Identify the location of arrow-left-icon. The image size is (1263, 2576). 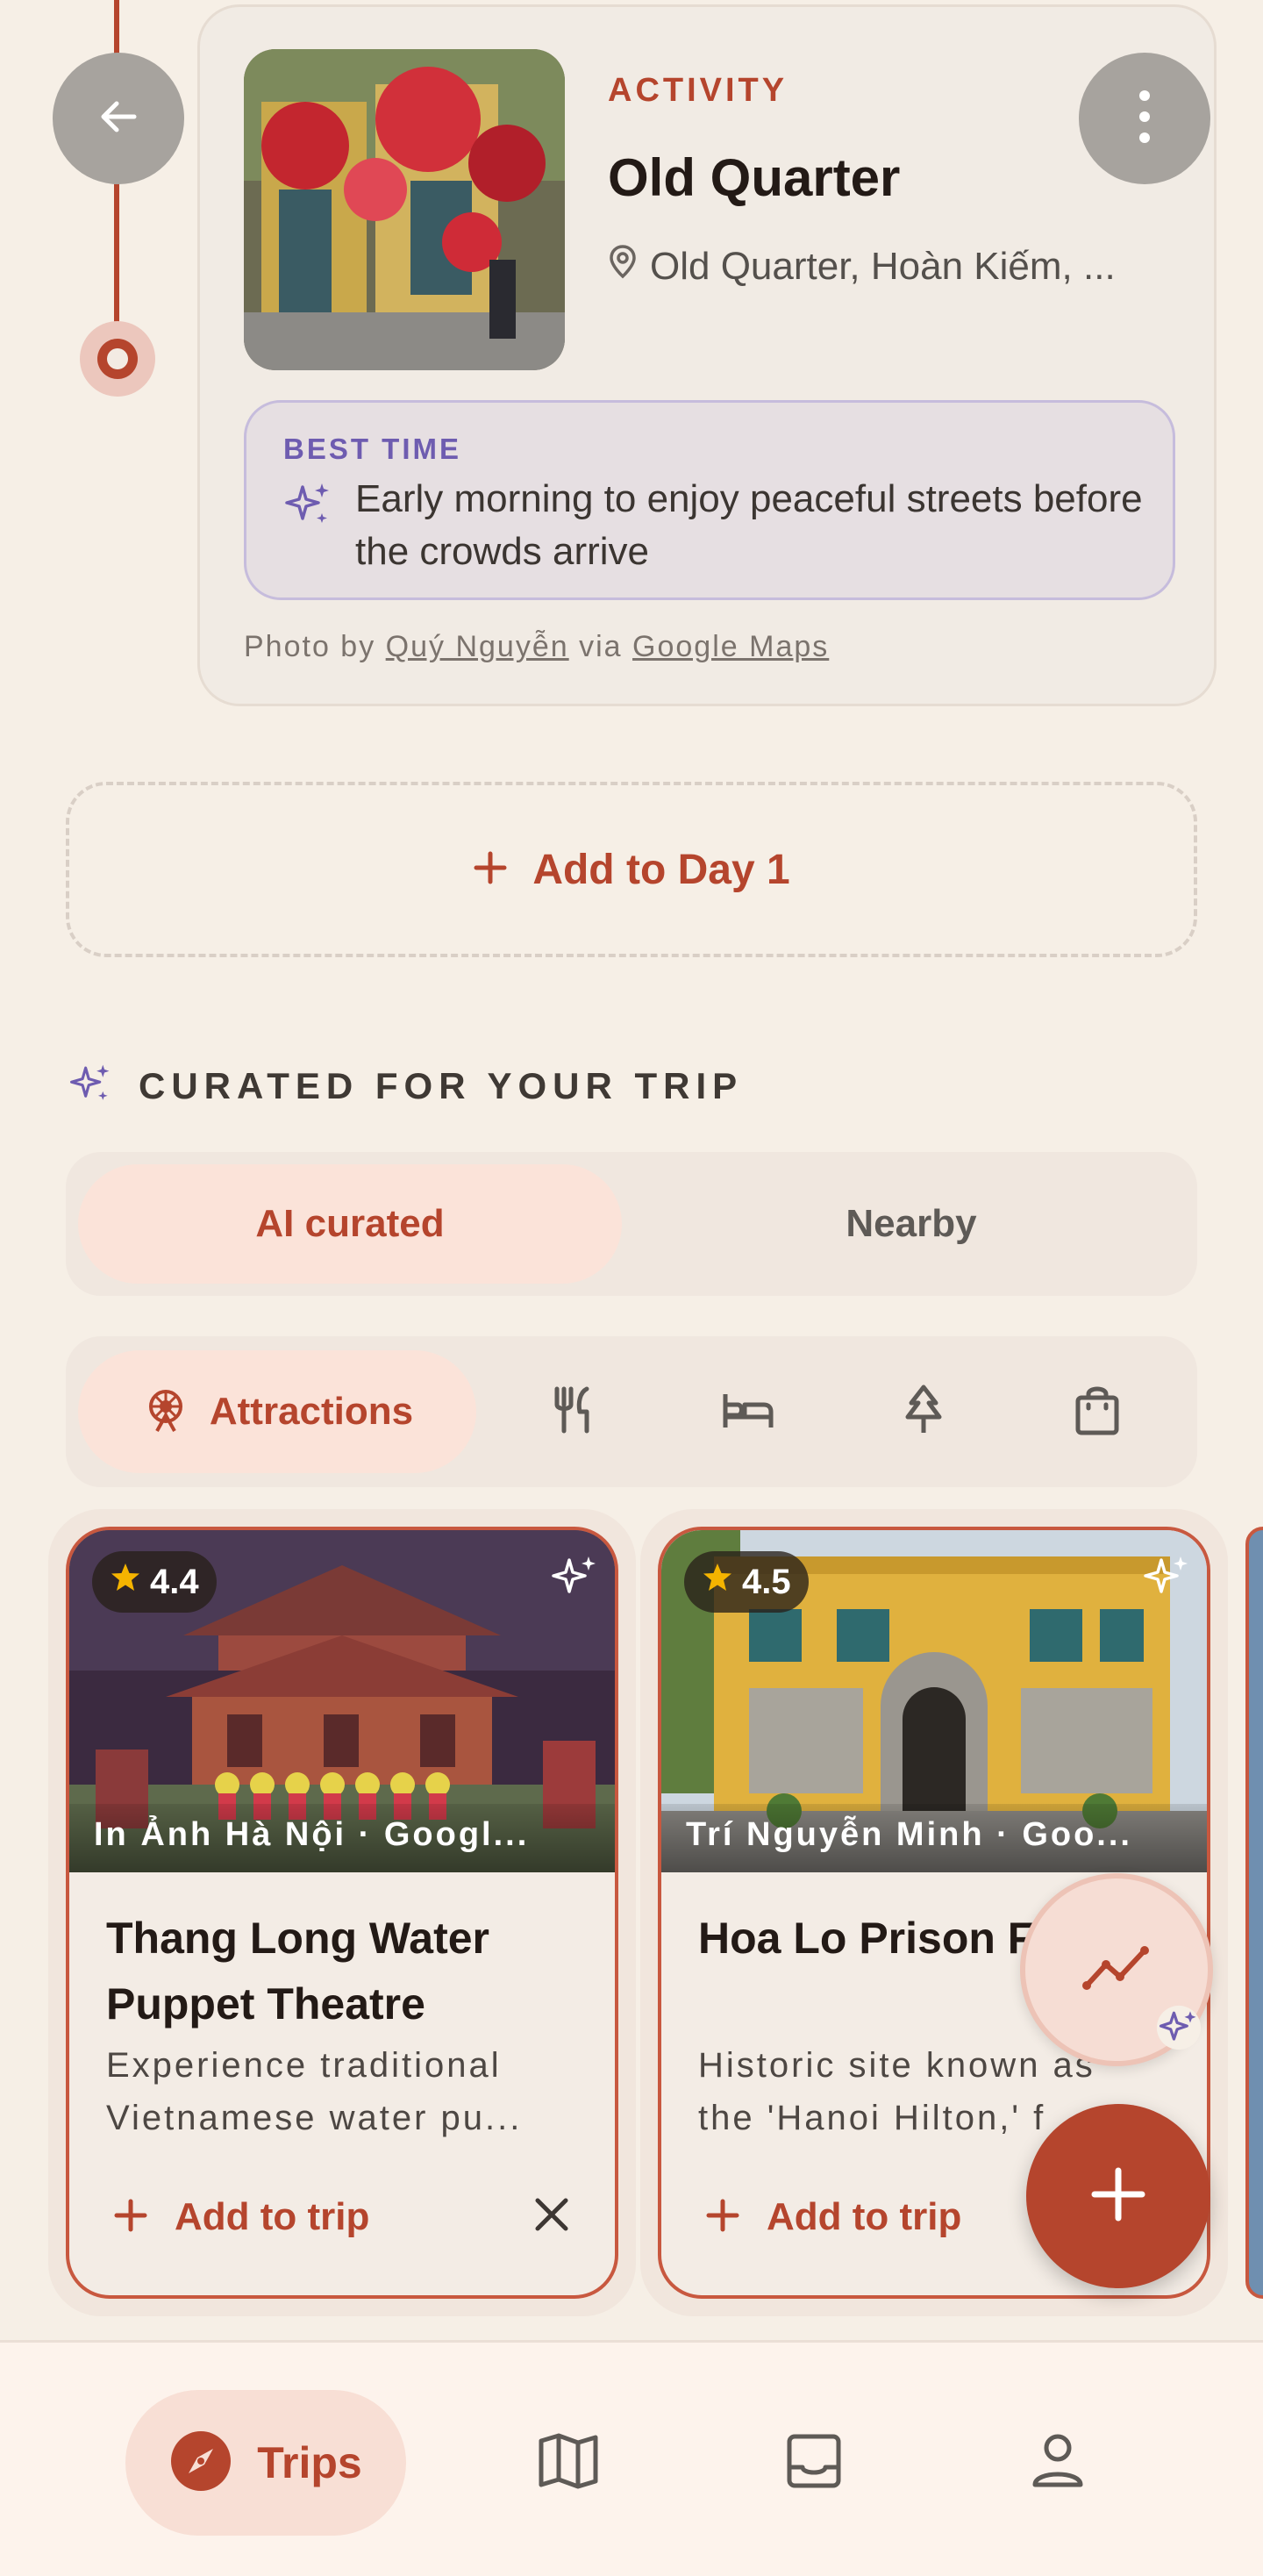
(118, 119).